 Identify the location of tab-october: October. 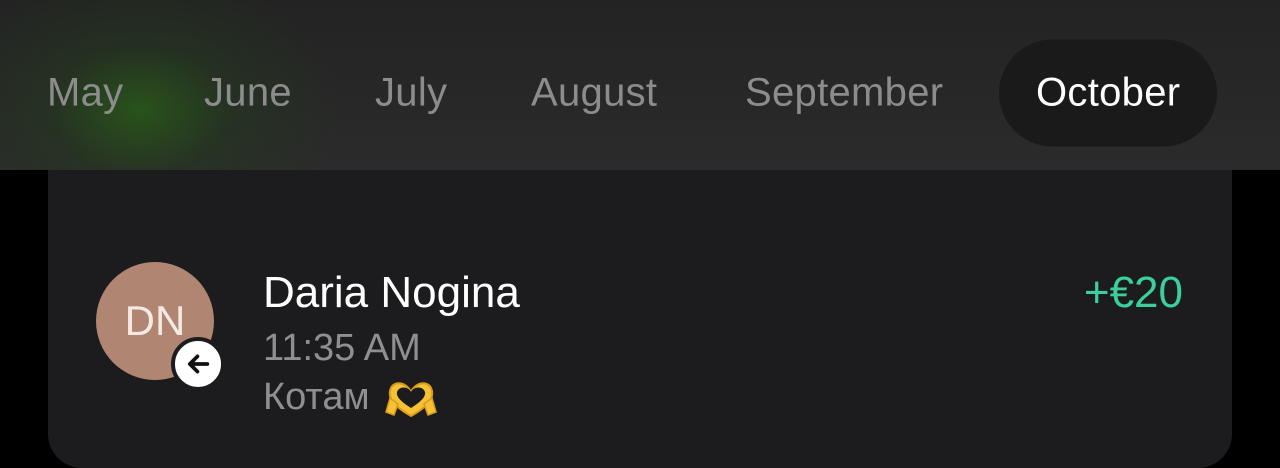
(1108, 93).